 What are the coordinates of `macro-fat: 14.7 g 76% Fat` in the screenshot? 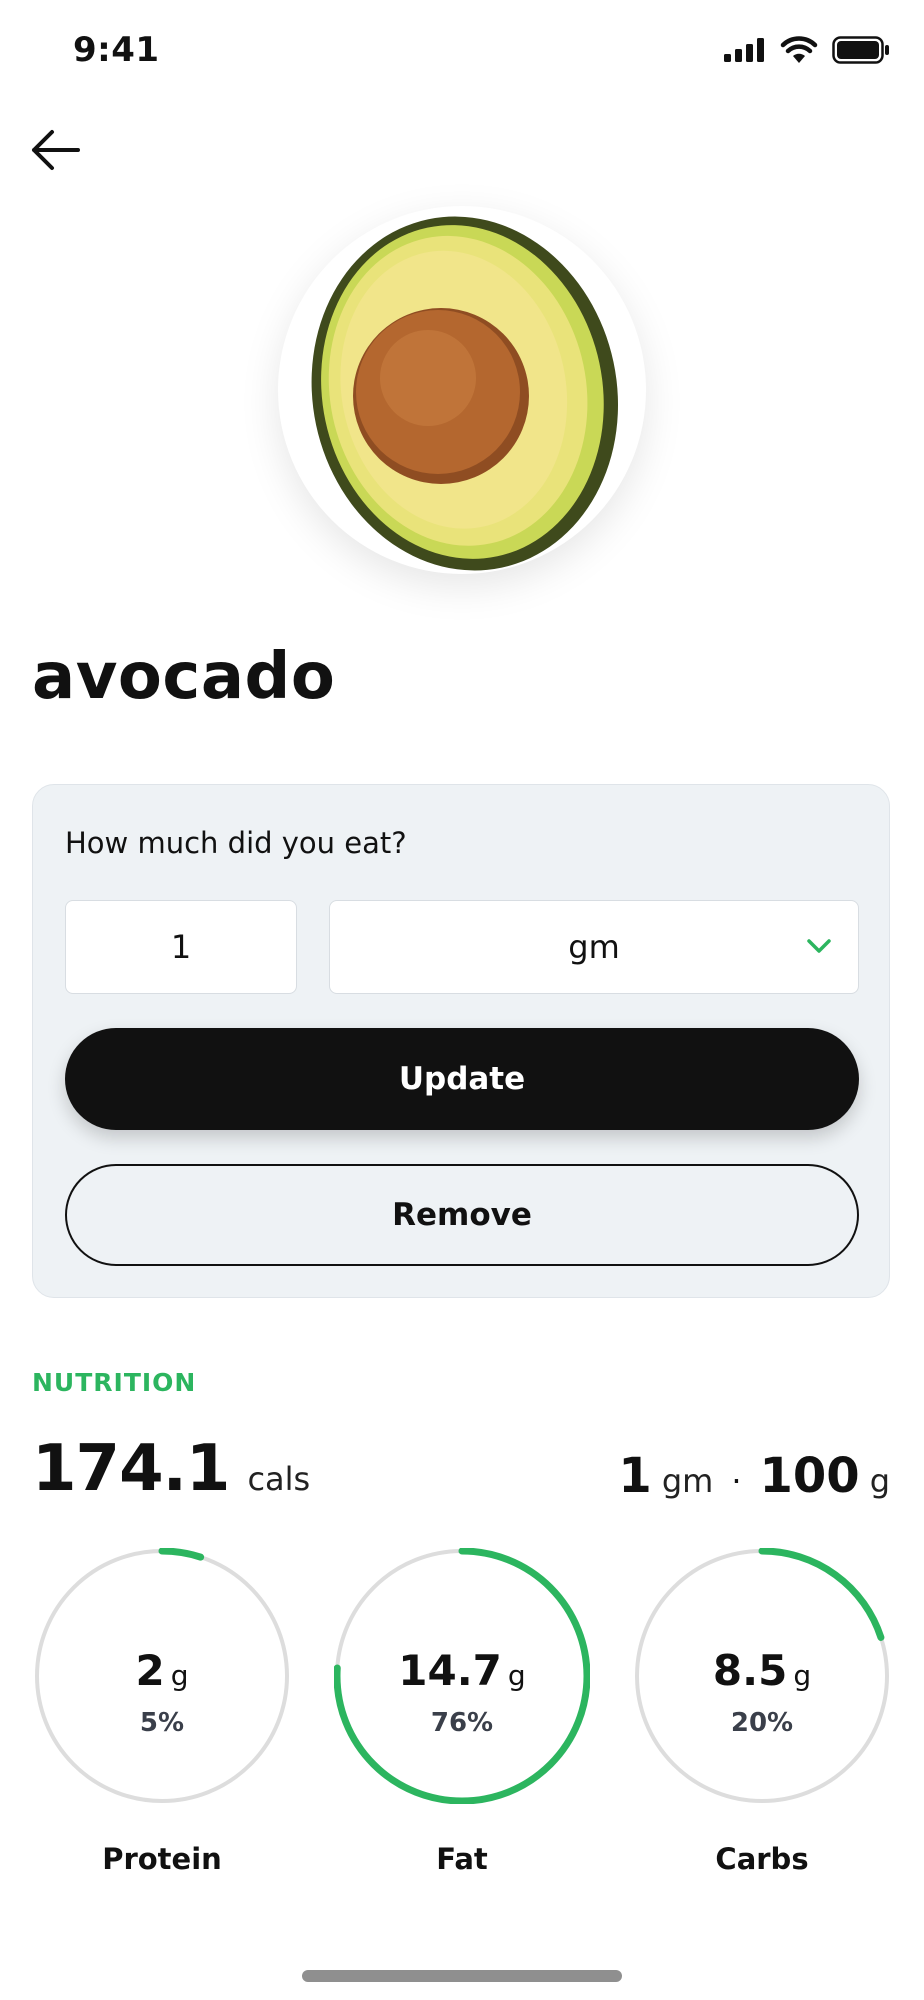 It's located at (462, 1718).